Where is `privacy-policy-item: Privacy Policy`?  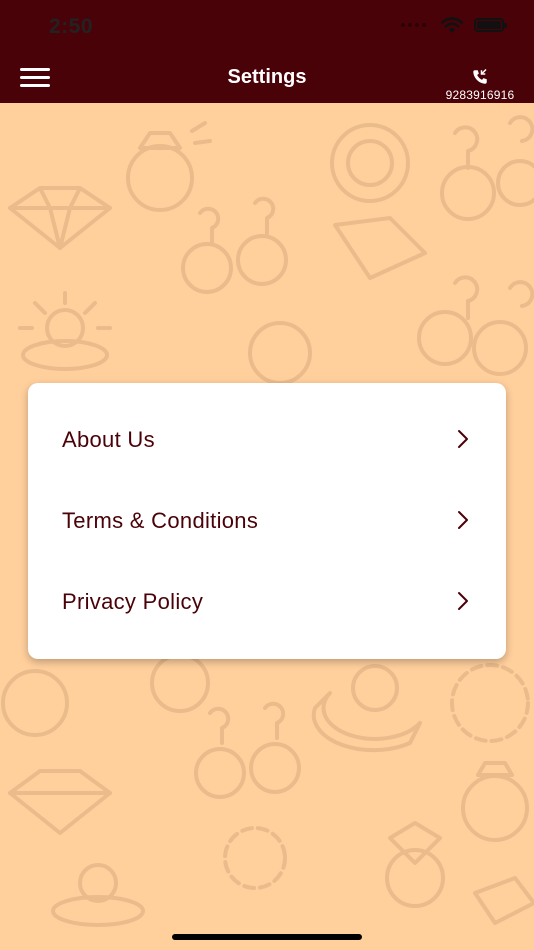
privacy-policy-item: Privacy Policy is located at coordinates (267, 601).